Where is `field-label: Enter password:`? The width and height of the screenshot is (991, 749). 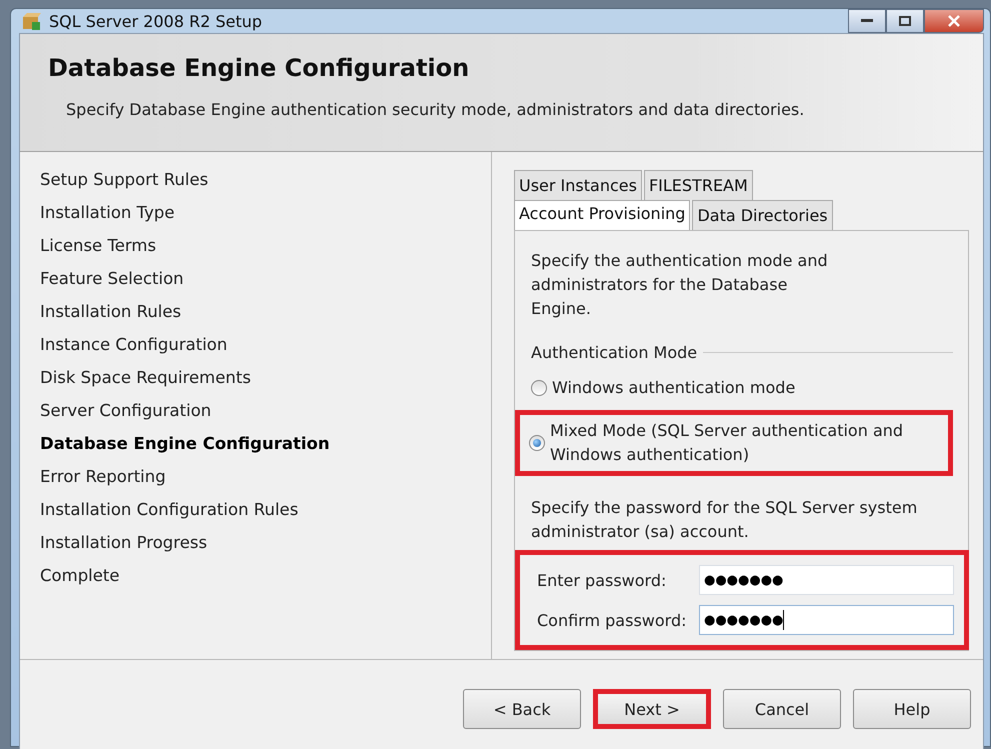 field-label: Enter password: is located at coordinates (602, 580).